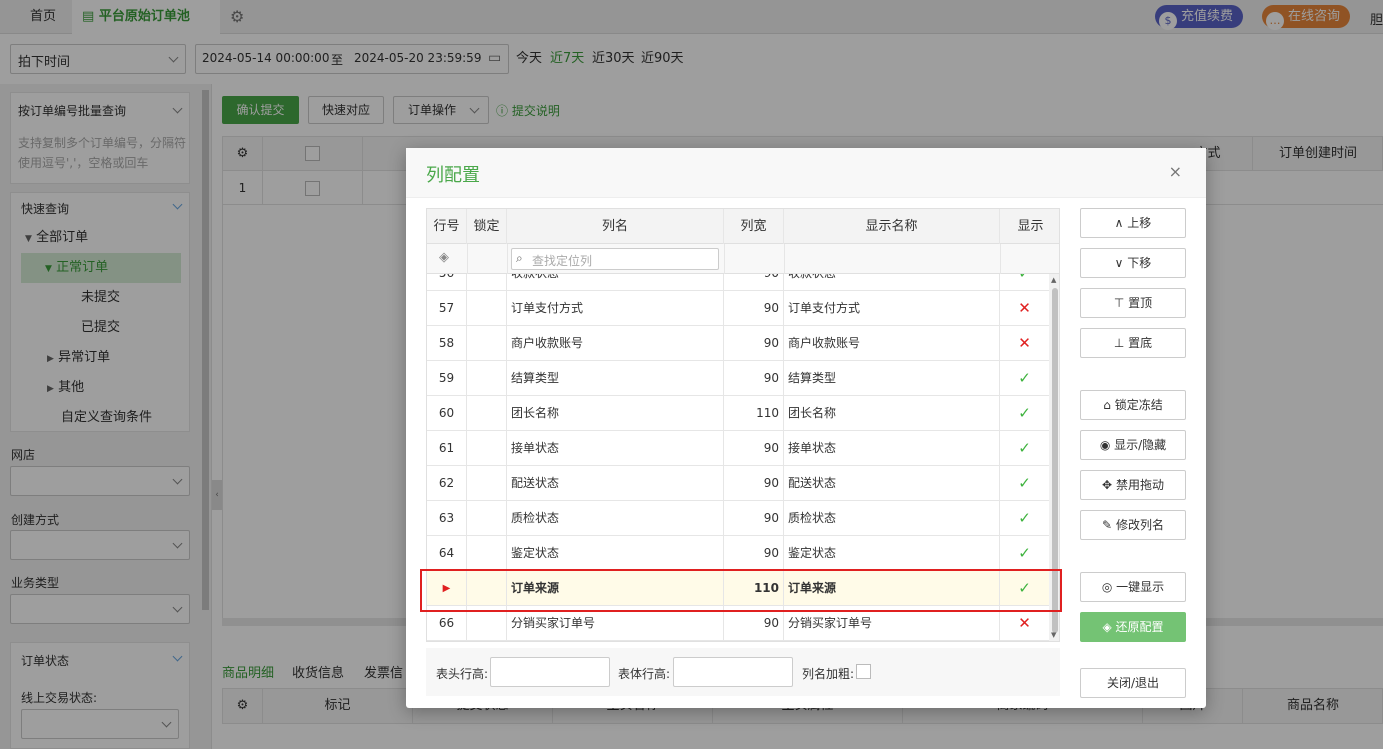 This screenshot has height=749, width=1383. What do you see at coordinates (462, 674) in the screenshot?
I see `head-height-label: 表头行高:` at bounding box center [462, 674].